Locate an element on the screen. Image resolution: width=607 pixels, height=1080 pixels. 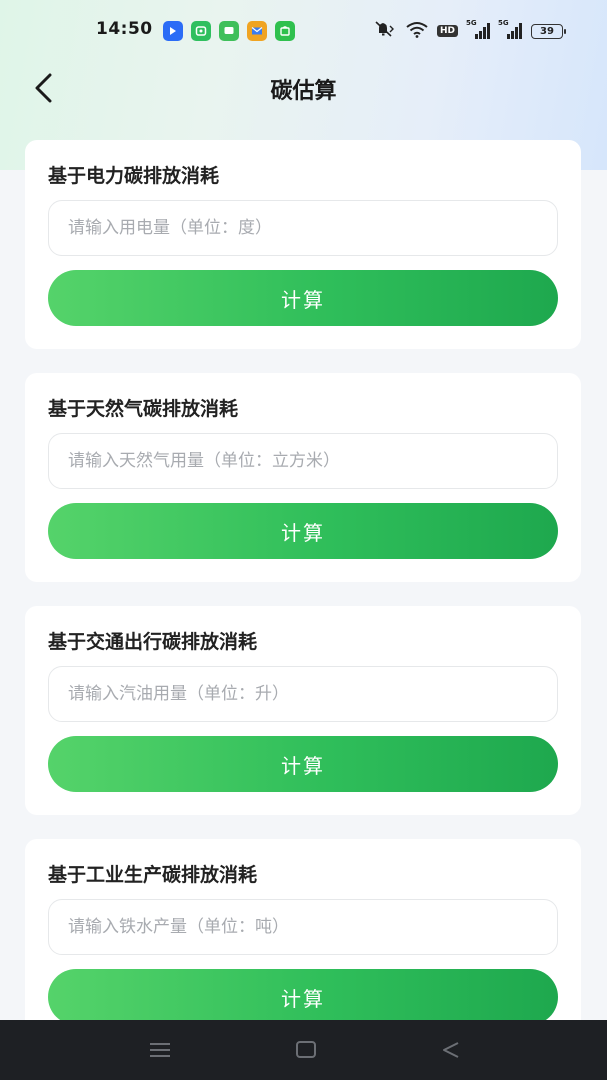
mute-vibrate-icon is located at coordinates (385, 31).